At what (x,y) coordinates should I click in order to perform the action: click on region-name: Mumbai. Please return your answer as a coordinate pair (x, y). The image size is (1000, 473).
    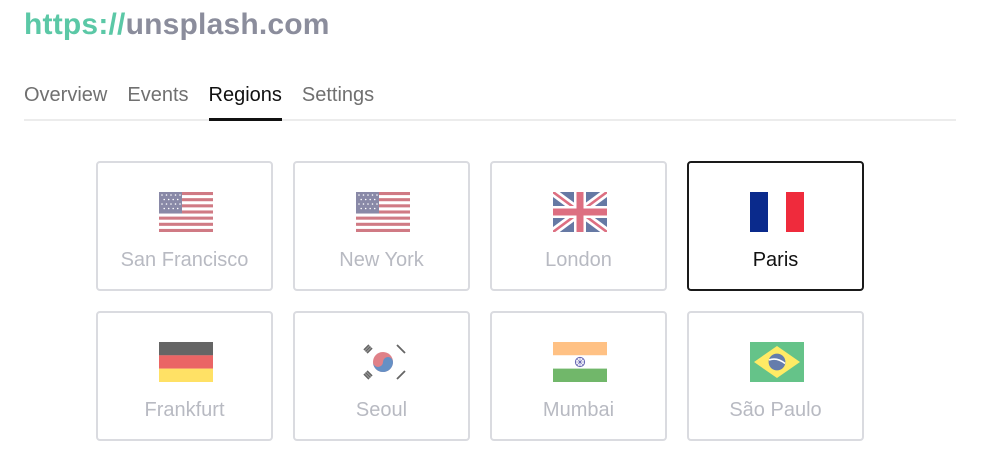
    Looking at the image, I should click on (578, 410).